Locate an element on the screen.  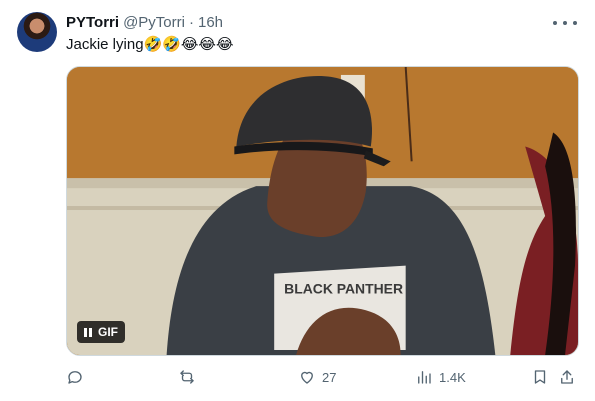
retweet-icon is located at coordinates (187, 377).